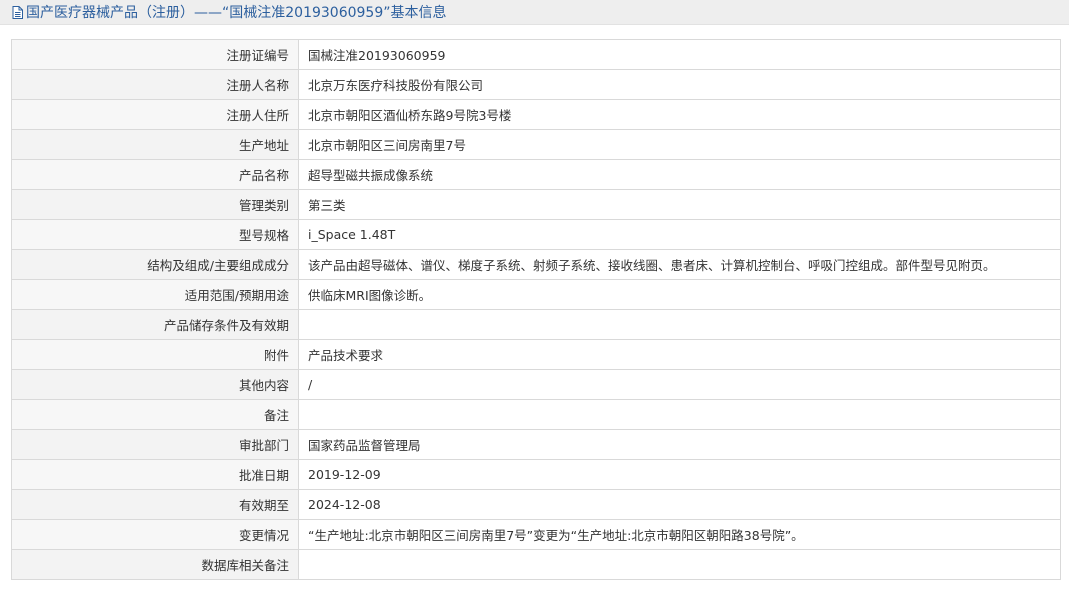 The image size is (1069, 599). Describe the element at coordinates (155, 294) in the screenshot. I see `row-label: 适用范围/预期用途` at that location.